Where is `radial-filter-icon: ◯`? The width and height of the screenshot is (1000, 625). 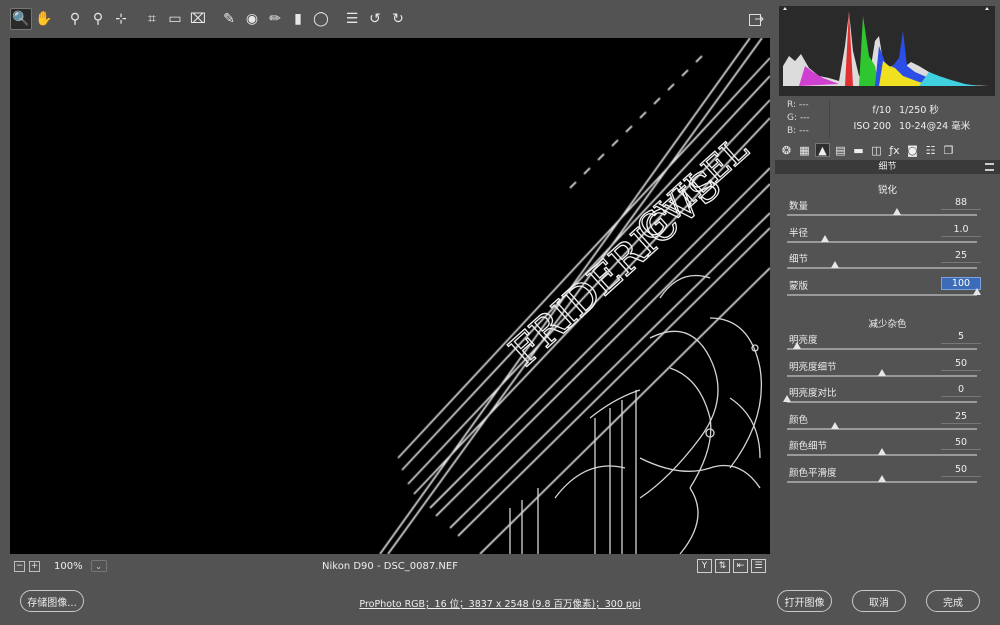
radial-filter-icon: ◯ is located at coordinates (321, 19).